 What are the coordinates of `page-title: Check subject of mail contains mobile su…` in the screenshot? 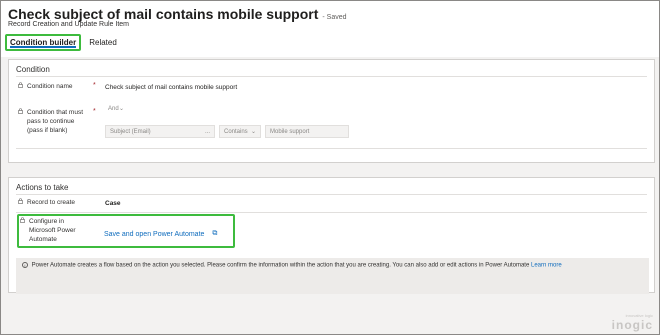 It's located at (163, 14).